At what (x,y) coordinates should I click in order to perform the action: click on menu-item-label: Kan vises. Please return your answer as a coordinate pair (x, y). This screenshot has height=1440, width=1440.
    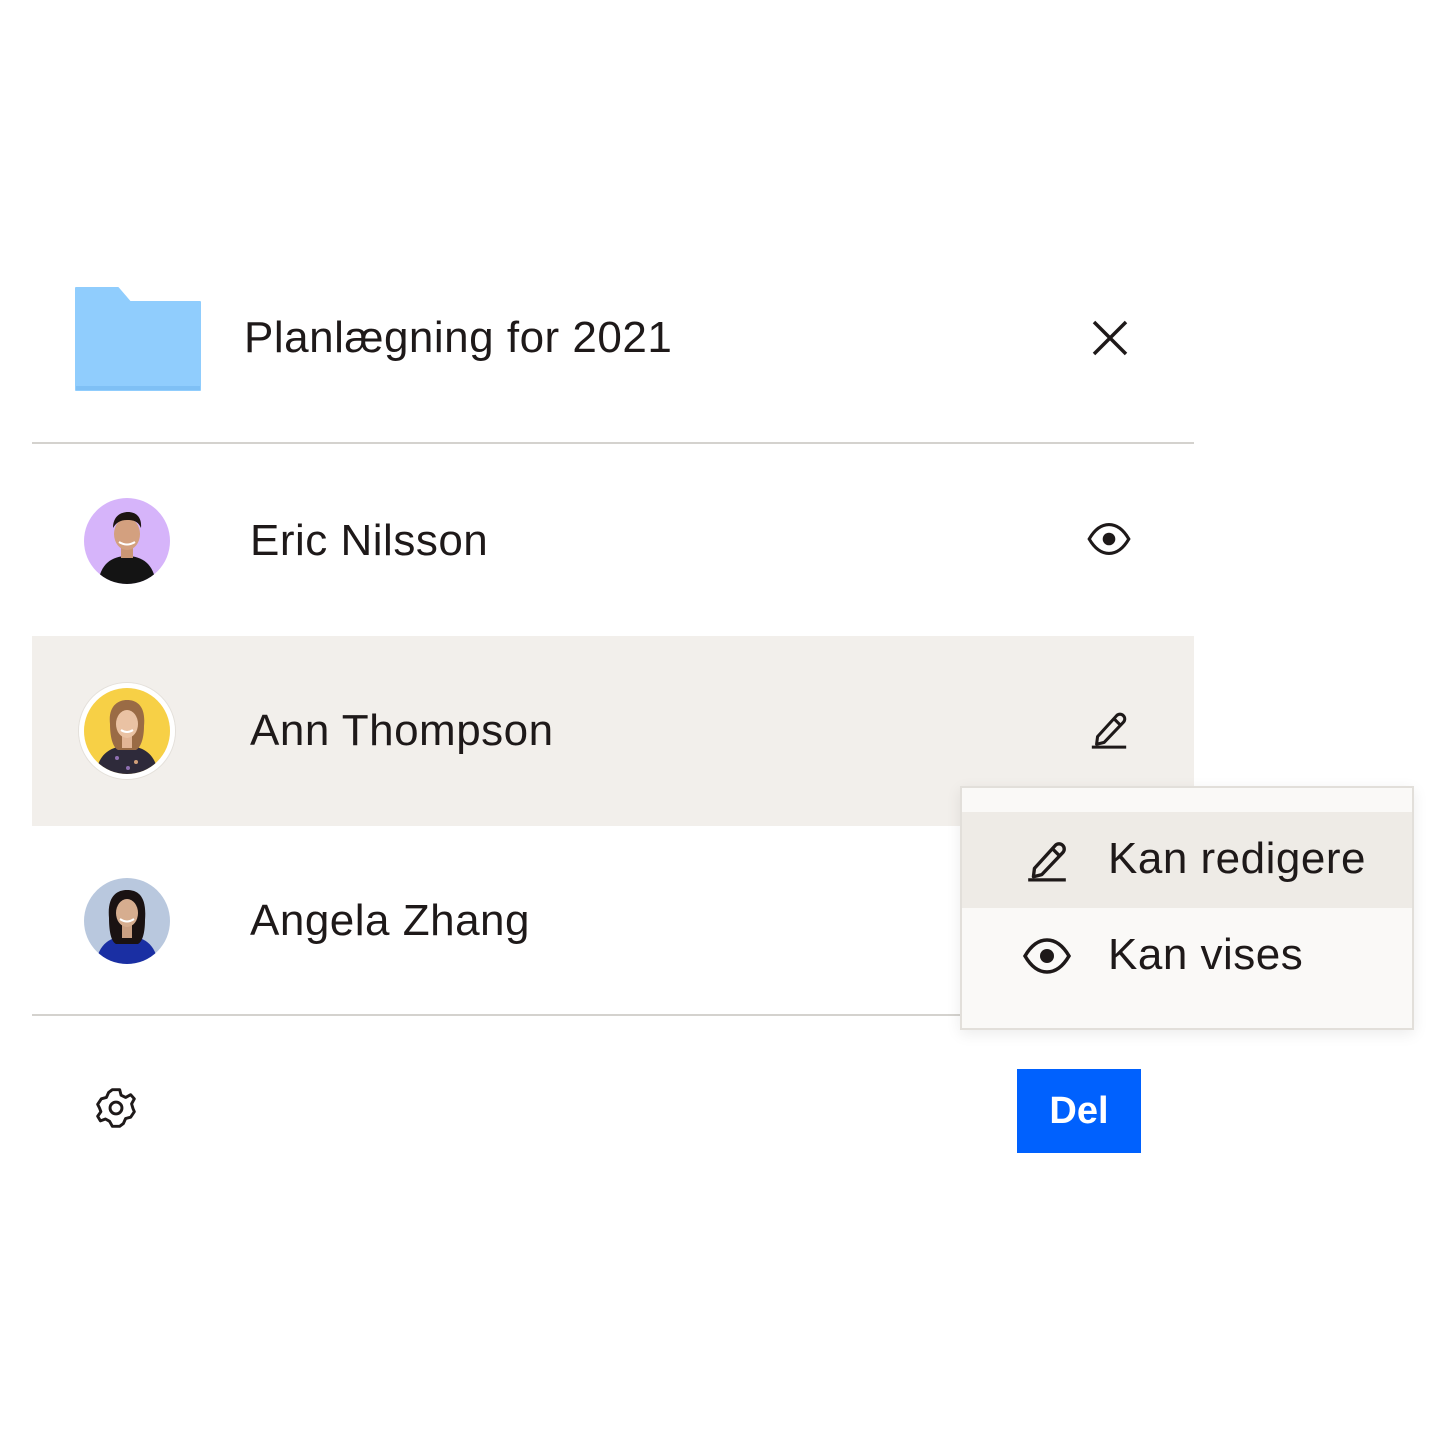
    Looking at the image, I should click on (1206, 954).